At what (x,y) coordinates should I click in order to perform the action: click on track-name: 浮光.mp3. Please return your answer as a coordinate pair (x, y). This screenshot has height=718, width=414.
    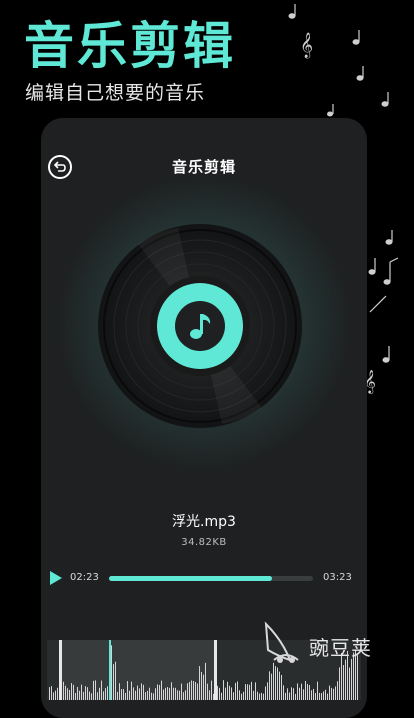
    Looking at the image, I should click on (204, 522).